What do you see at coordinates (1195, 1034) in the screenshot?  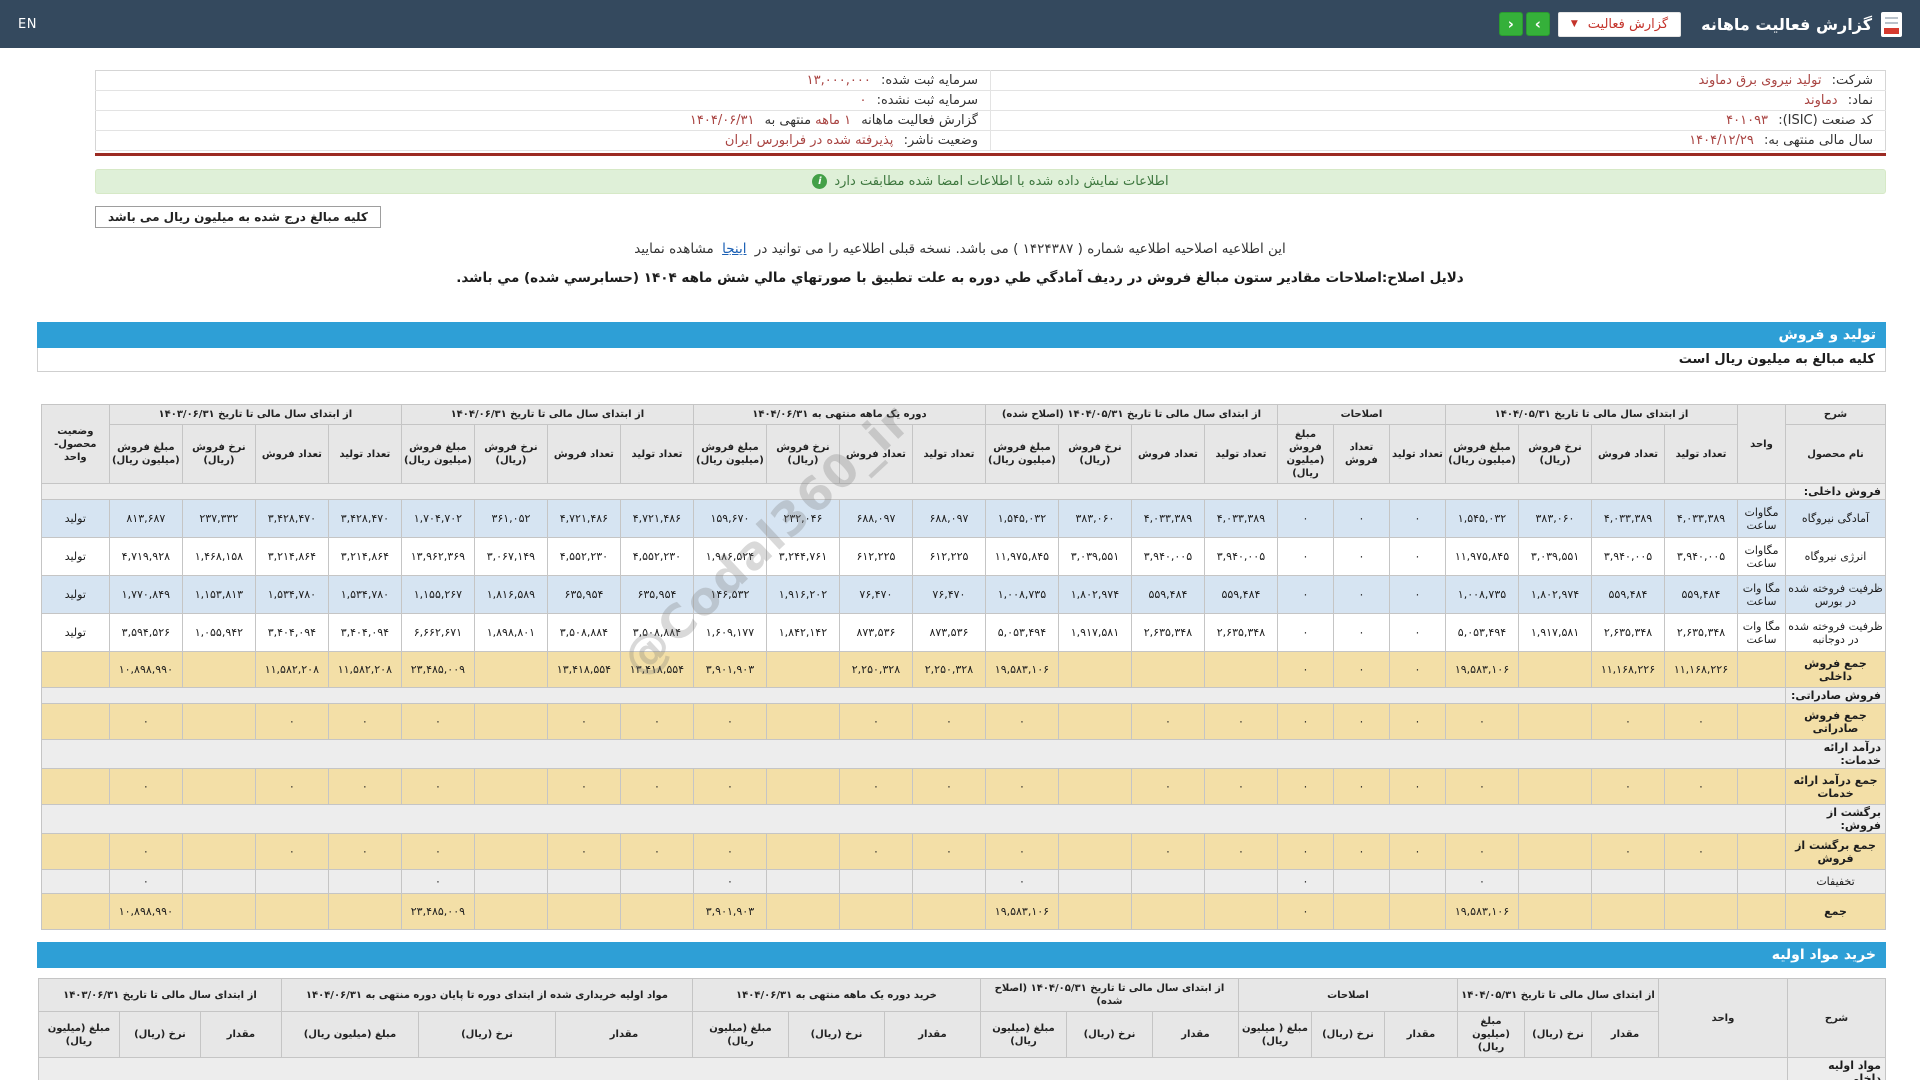 I see `col-header: مقدار` at bounding box center [1195, 1034].